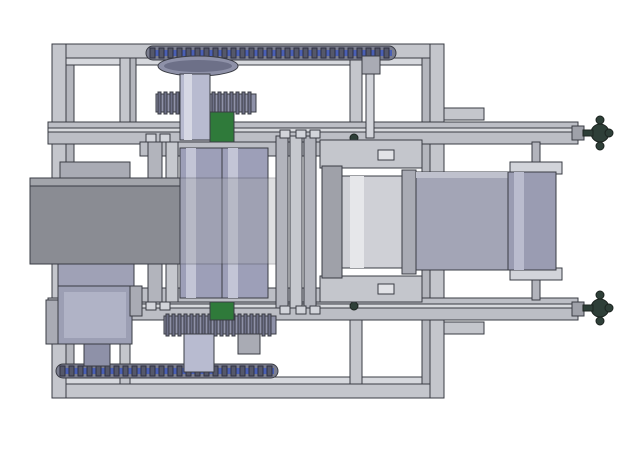 The width and height of the screenshot is (642, 458). Describe the element at coordinates (463, 221) in the screenshot. I see `output-belt-right` at that location.